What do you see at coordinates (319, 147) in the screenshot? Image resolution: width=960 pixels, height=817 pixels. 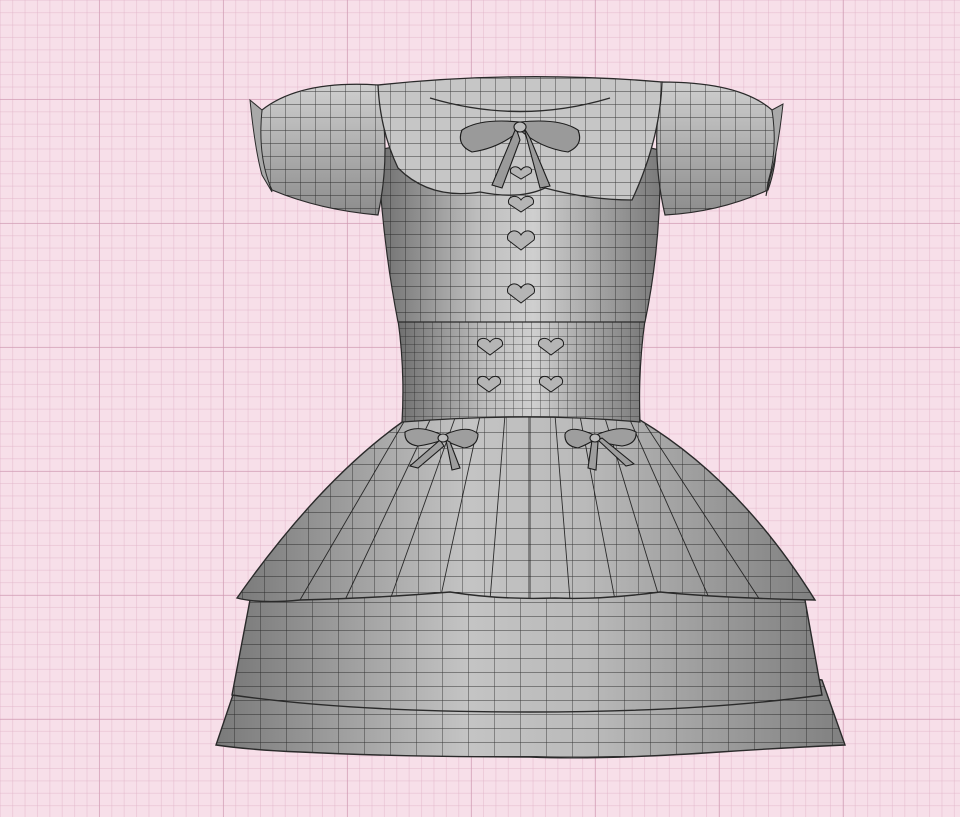 I see `left-sleeve` at bounding box center [319, 147].